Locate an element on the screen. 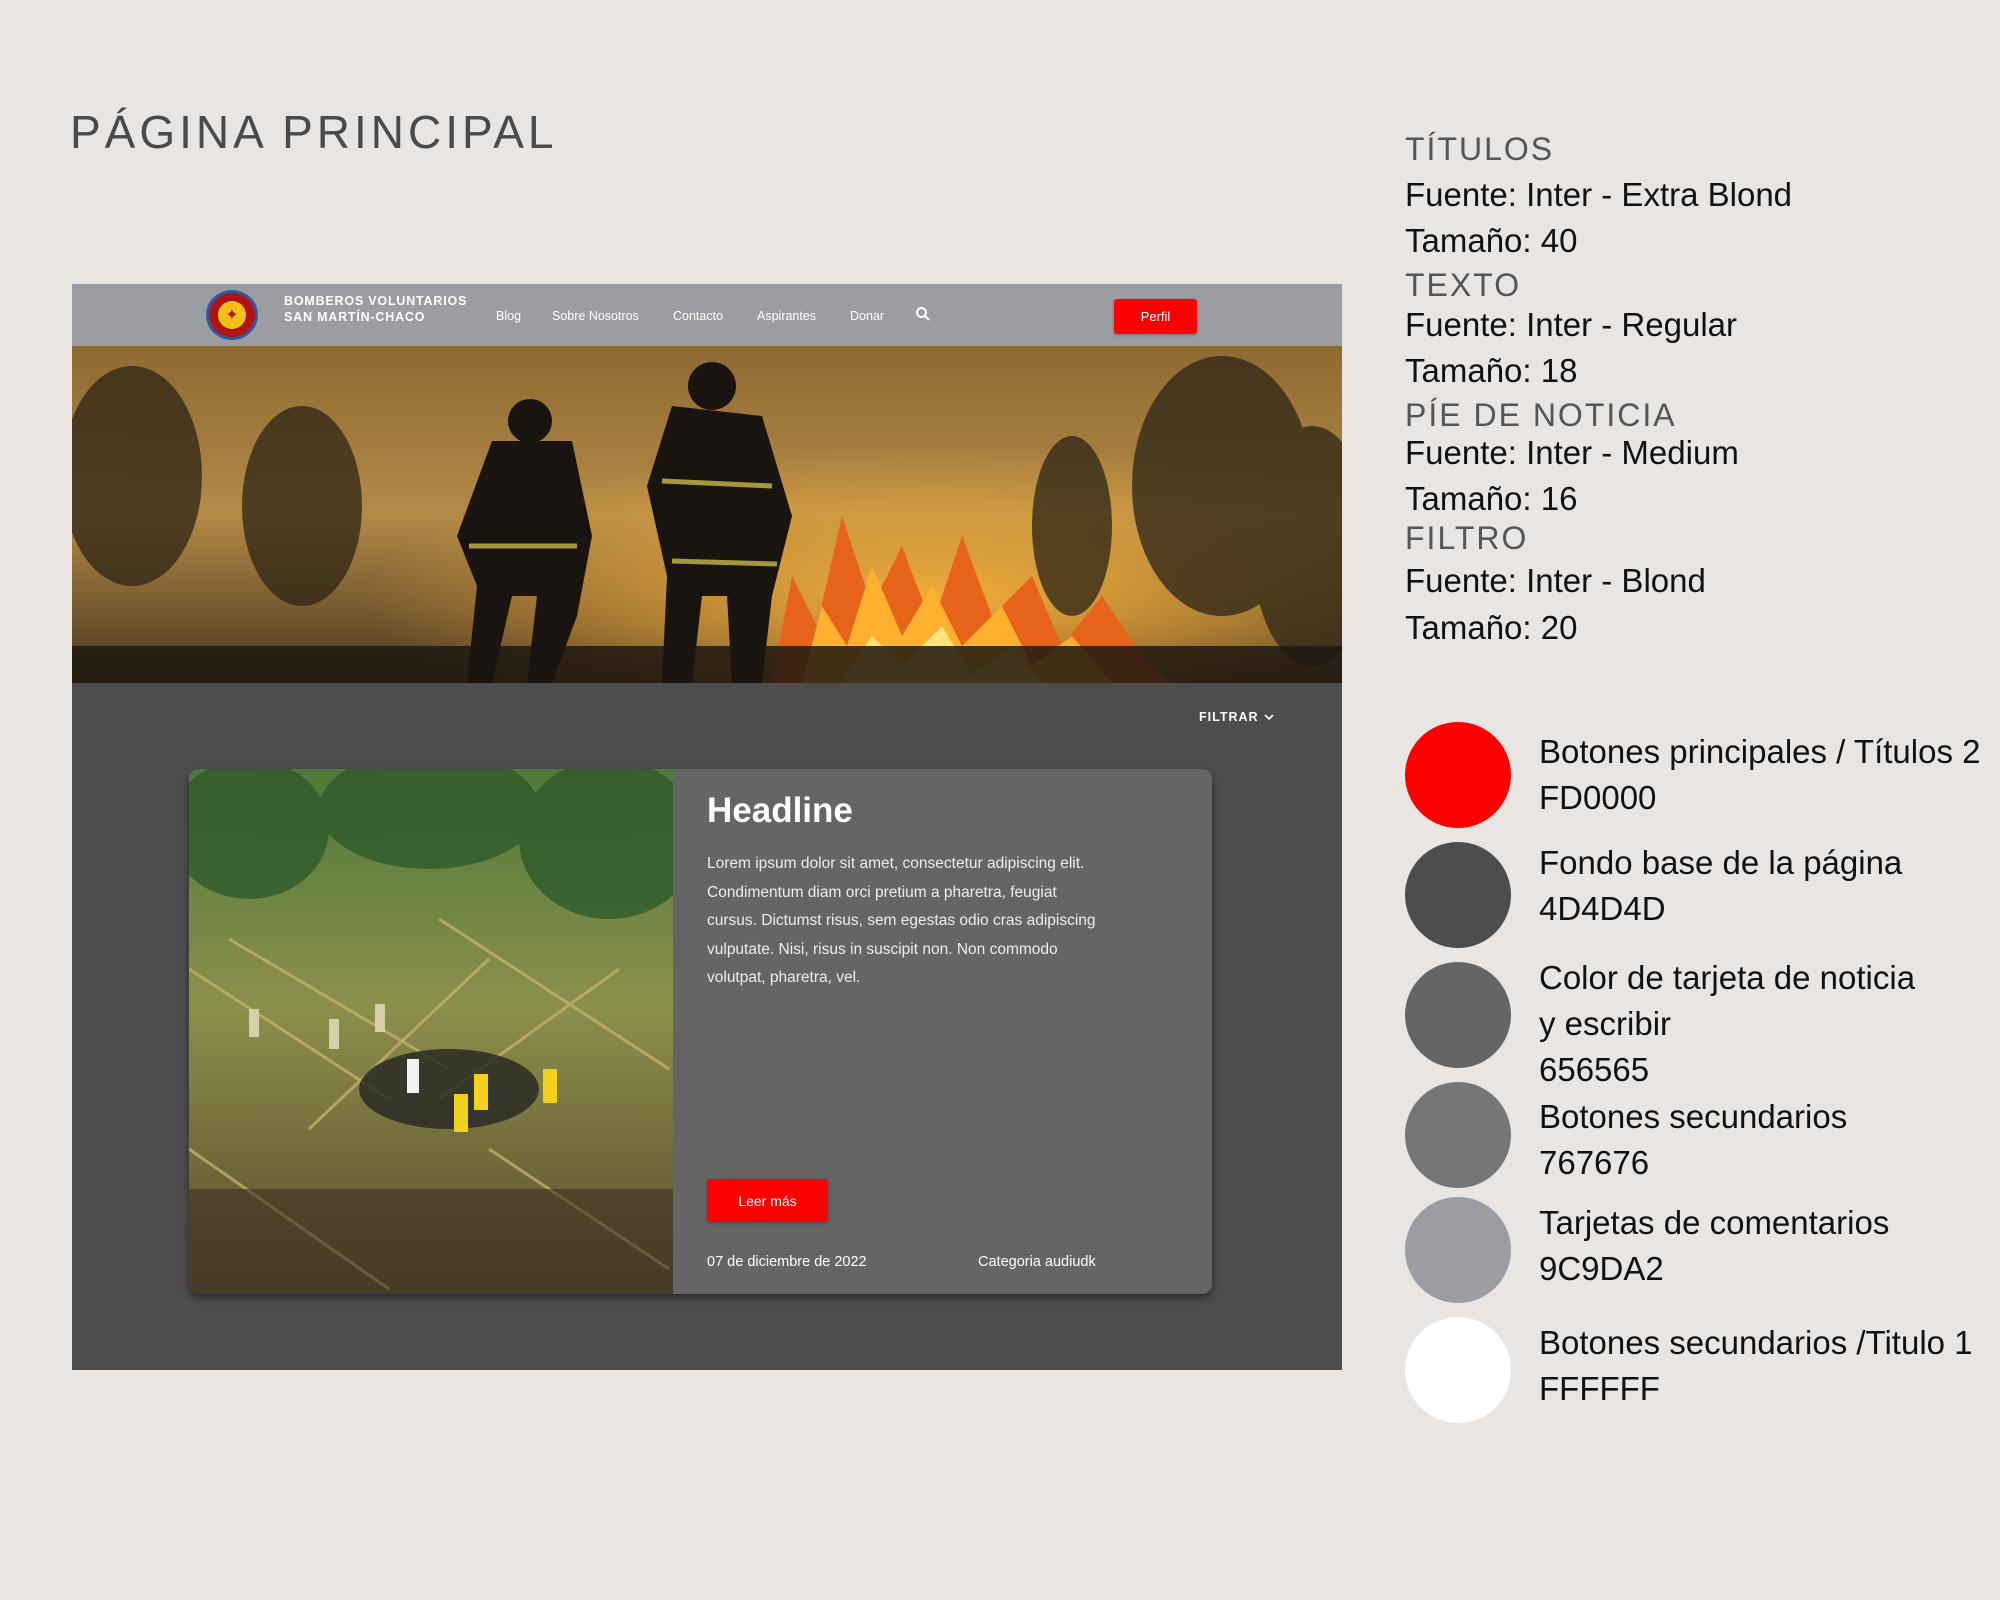 This screenshot has width=2000, height=1600. nav-item-sobre-nosotros: Sobre Nosotros is located at coordinates (595, 316).